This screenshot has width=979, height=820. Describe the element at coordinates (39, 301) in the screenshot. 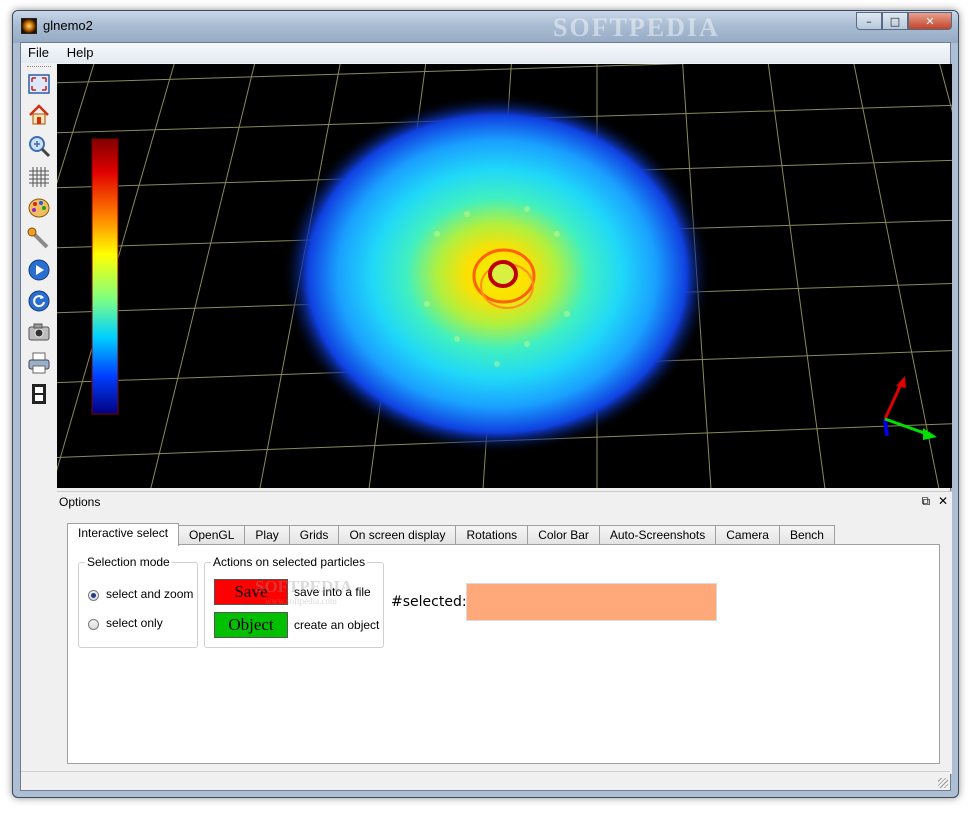

I see `reload-icon` at that location.